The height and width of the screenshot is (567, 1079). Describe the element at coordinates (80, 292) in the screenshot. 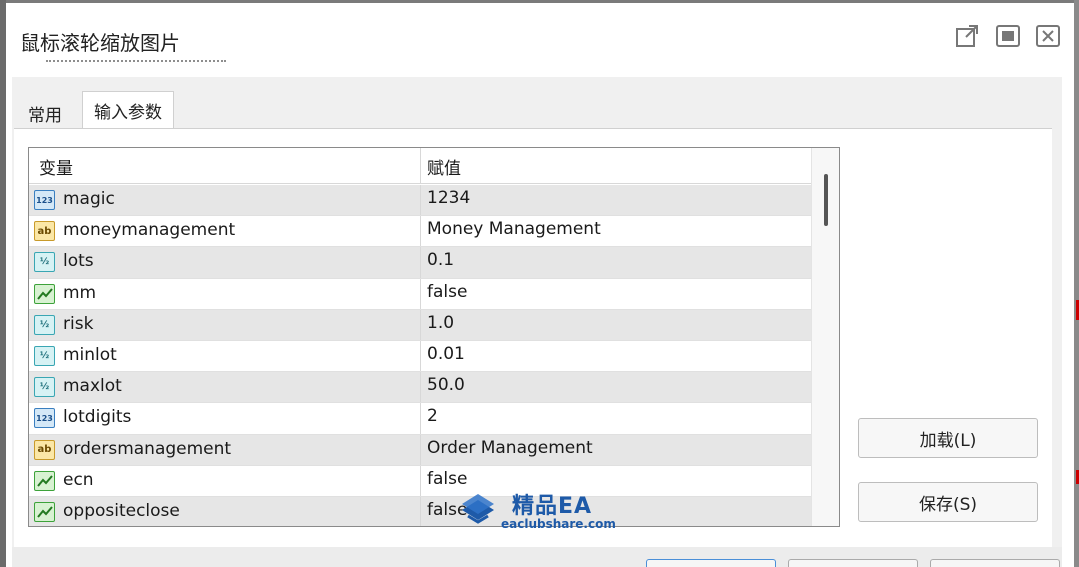

I see `param-name: mm` at that location.